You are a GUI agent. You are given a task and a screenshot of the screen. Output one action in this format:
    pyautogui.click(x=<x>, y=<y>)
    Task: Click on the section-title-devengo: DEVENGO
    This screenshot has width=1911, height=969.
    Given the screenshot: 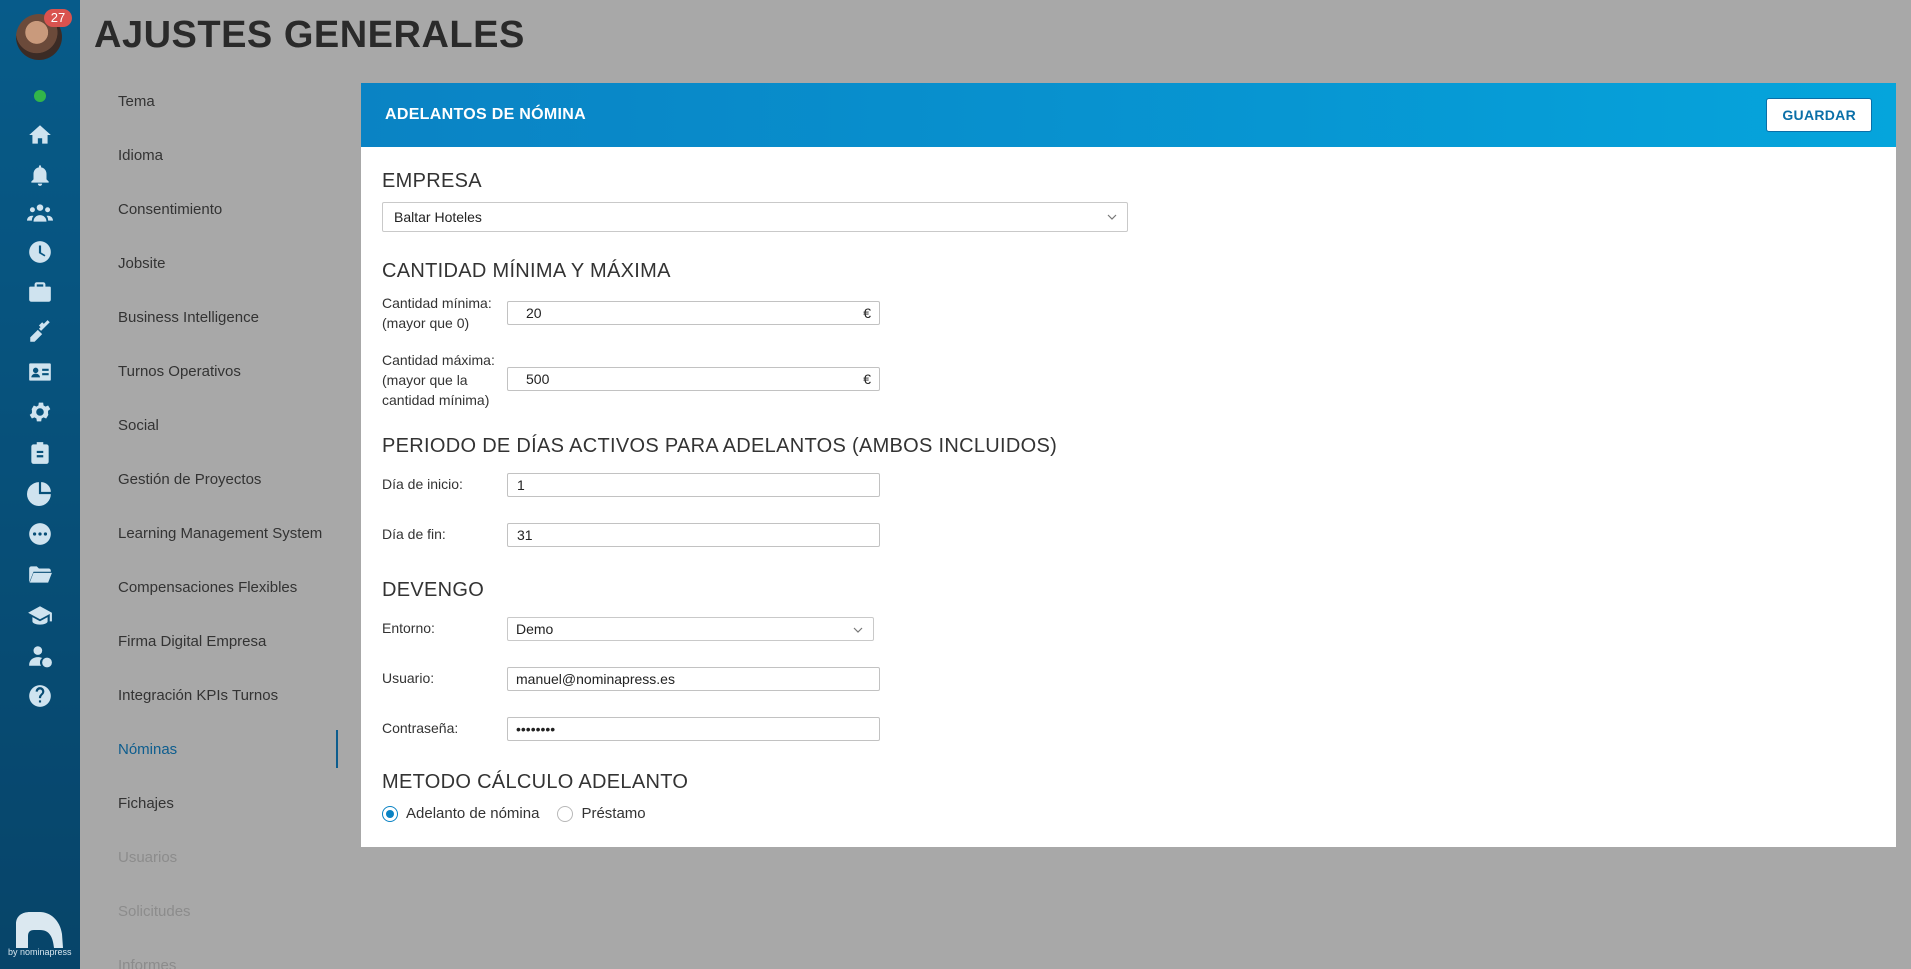 What is the action you would take?
    pyautogui.click(x=433, y=590)
    